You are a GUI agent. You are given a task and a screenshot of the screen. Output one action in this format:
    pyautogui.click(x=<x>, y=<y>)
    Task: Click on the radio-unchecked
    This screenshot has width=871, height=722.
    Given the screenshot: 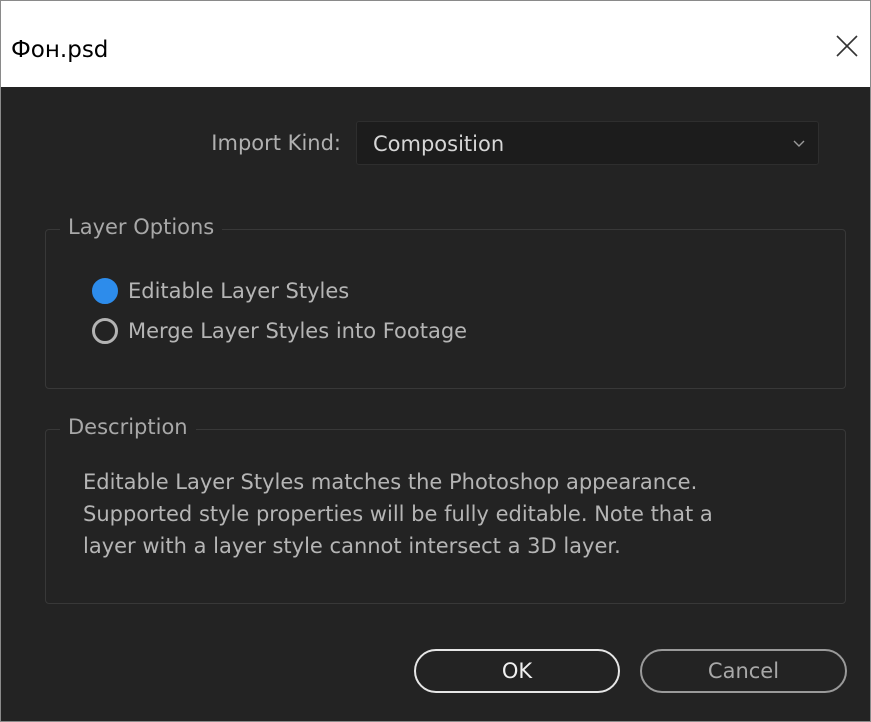 What is the action you would take?
    pyautogui.click(x=105, y=331)
    